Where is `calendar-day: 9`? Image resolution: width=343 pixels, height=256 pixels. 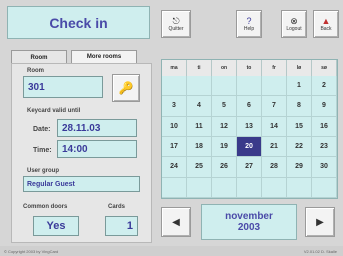
calendar-day: 9 is located at coordinates (324, 106).